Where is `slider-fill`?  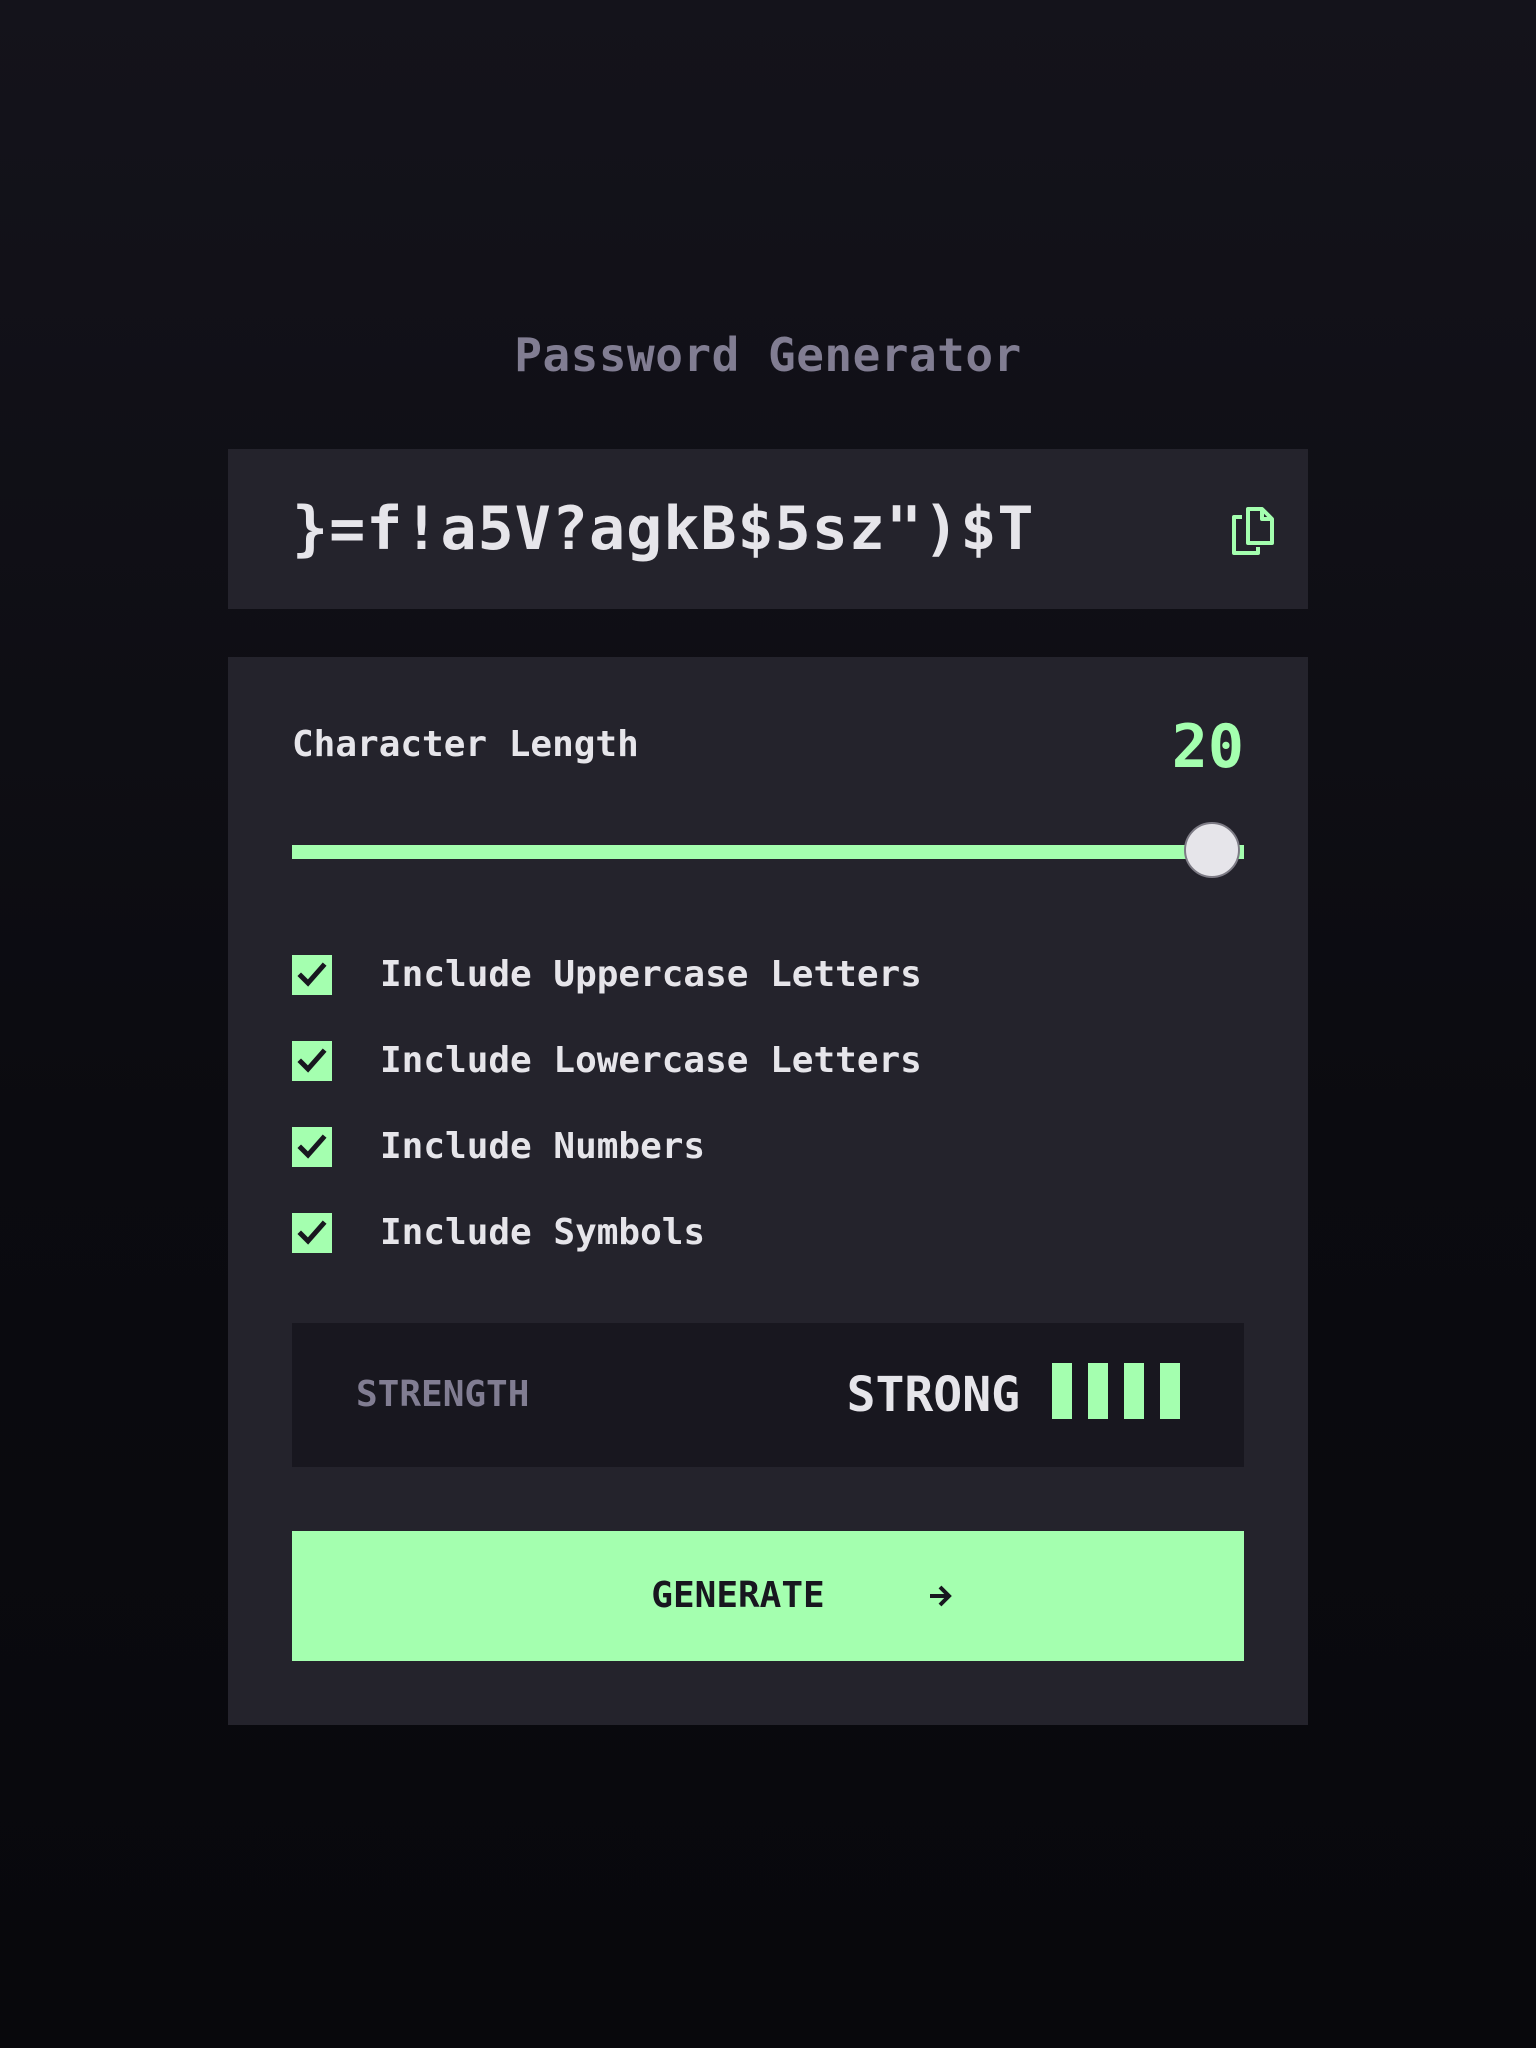
slider-fill is located at coordinates (768, 852).